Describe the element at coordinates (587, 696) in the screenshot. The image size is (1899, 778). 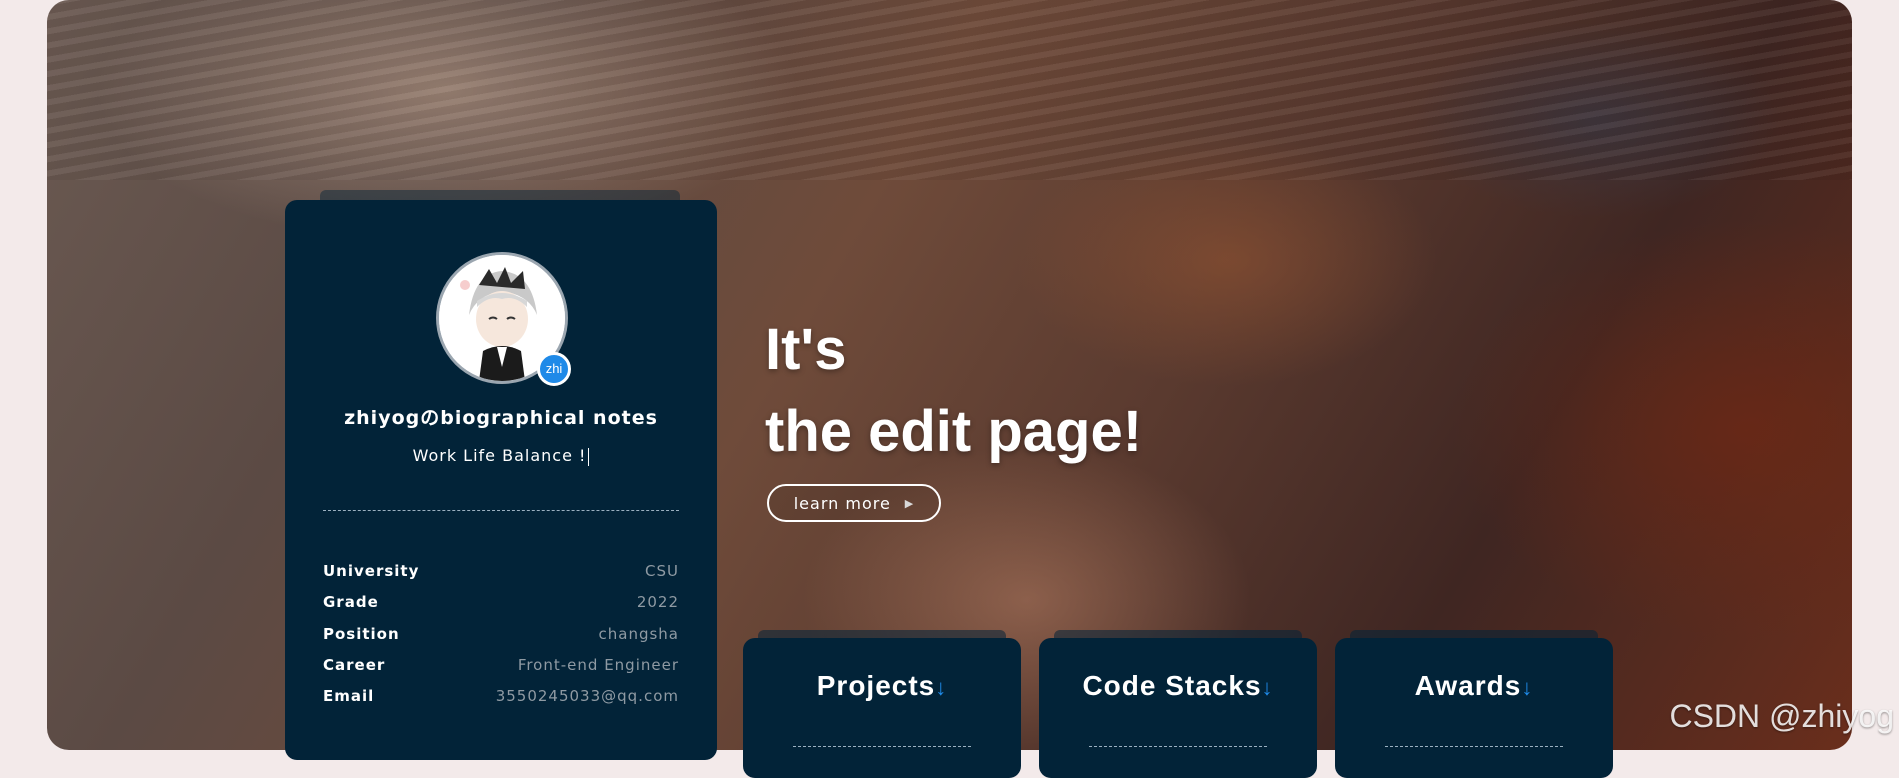
I see `info-value: 3550245033@qq.com` at that location.